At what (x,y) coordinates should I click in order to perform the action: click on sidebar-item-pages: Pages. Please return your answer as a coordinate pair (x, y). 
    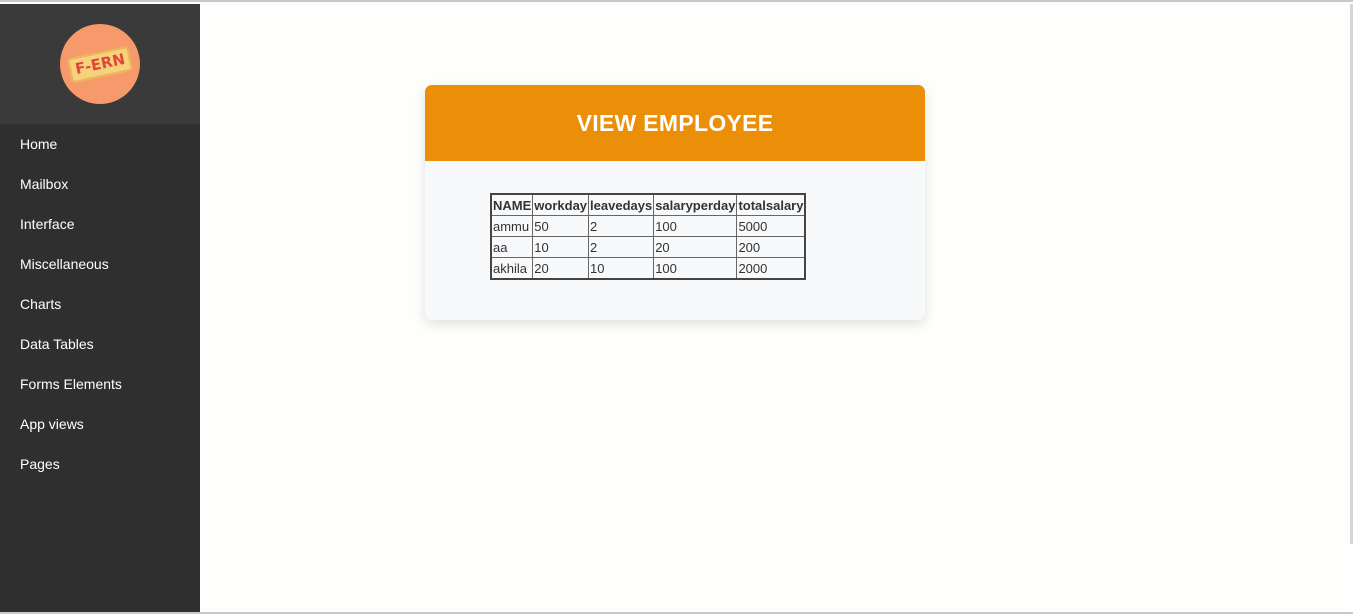
    Looking at the image, I should click on (100, 464).